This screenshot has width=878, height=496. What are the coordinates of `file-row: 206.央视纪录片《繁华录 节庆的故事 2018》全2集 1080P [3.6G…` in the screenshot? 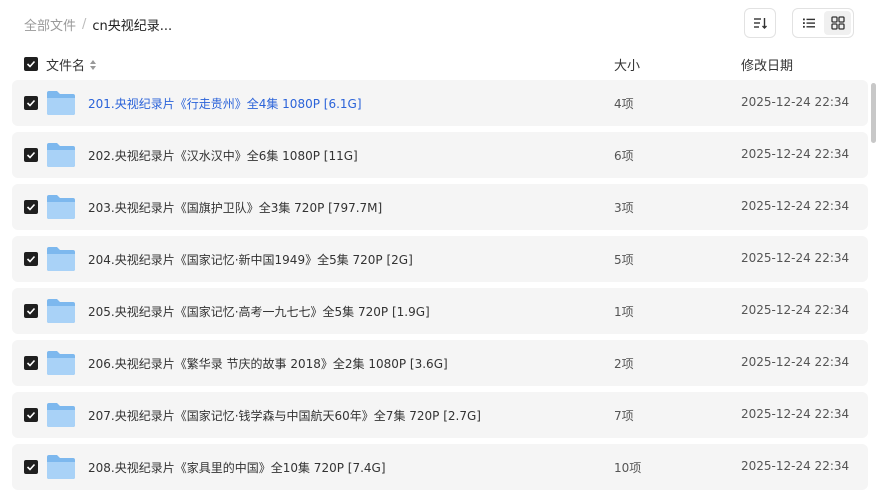 It's located at (440, 363).